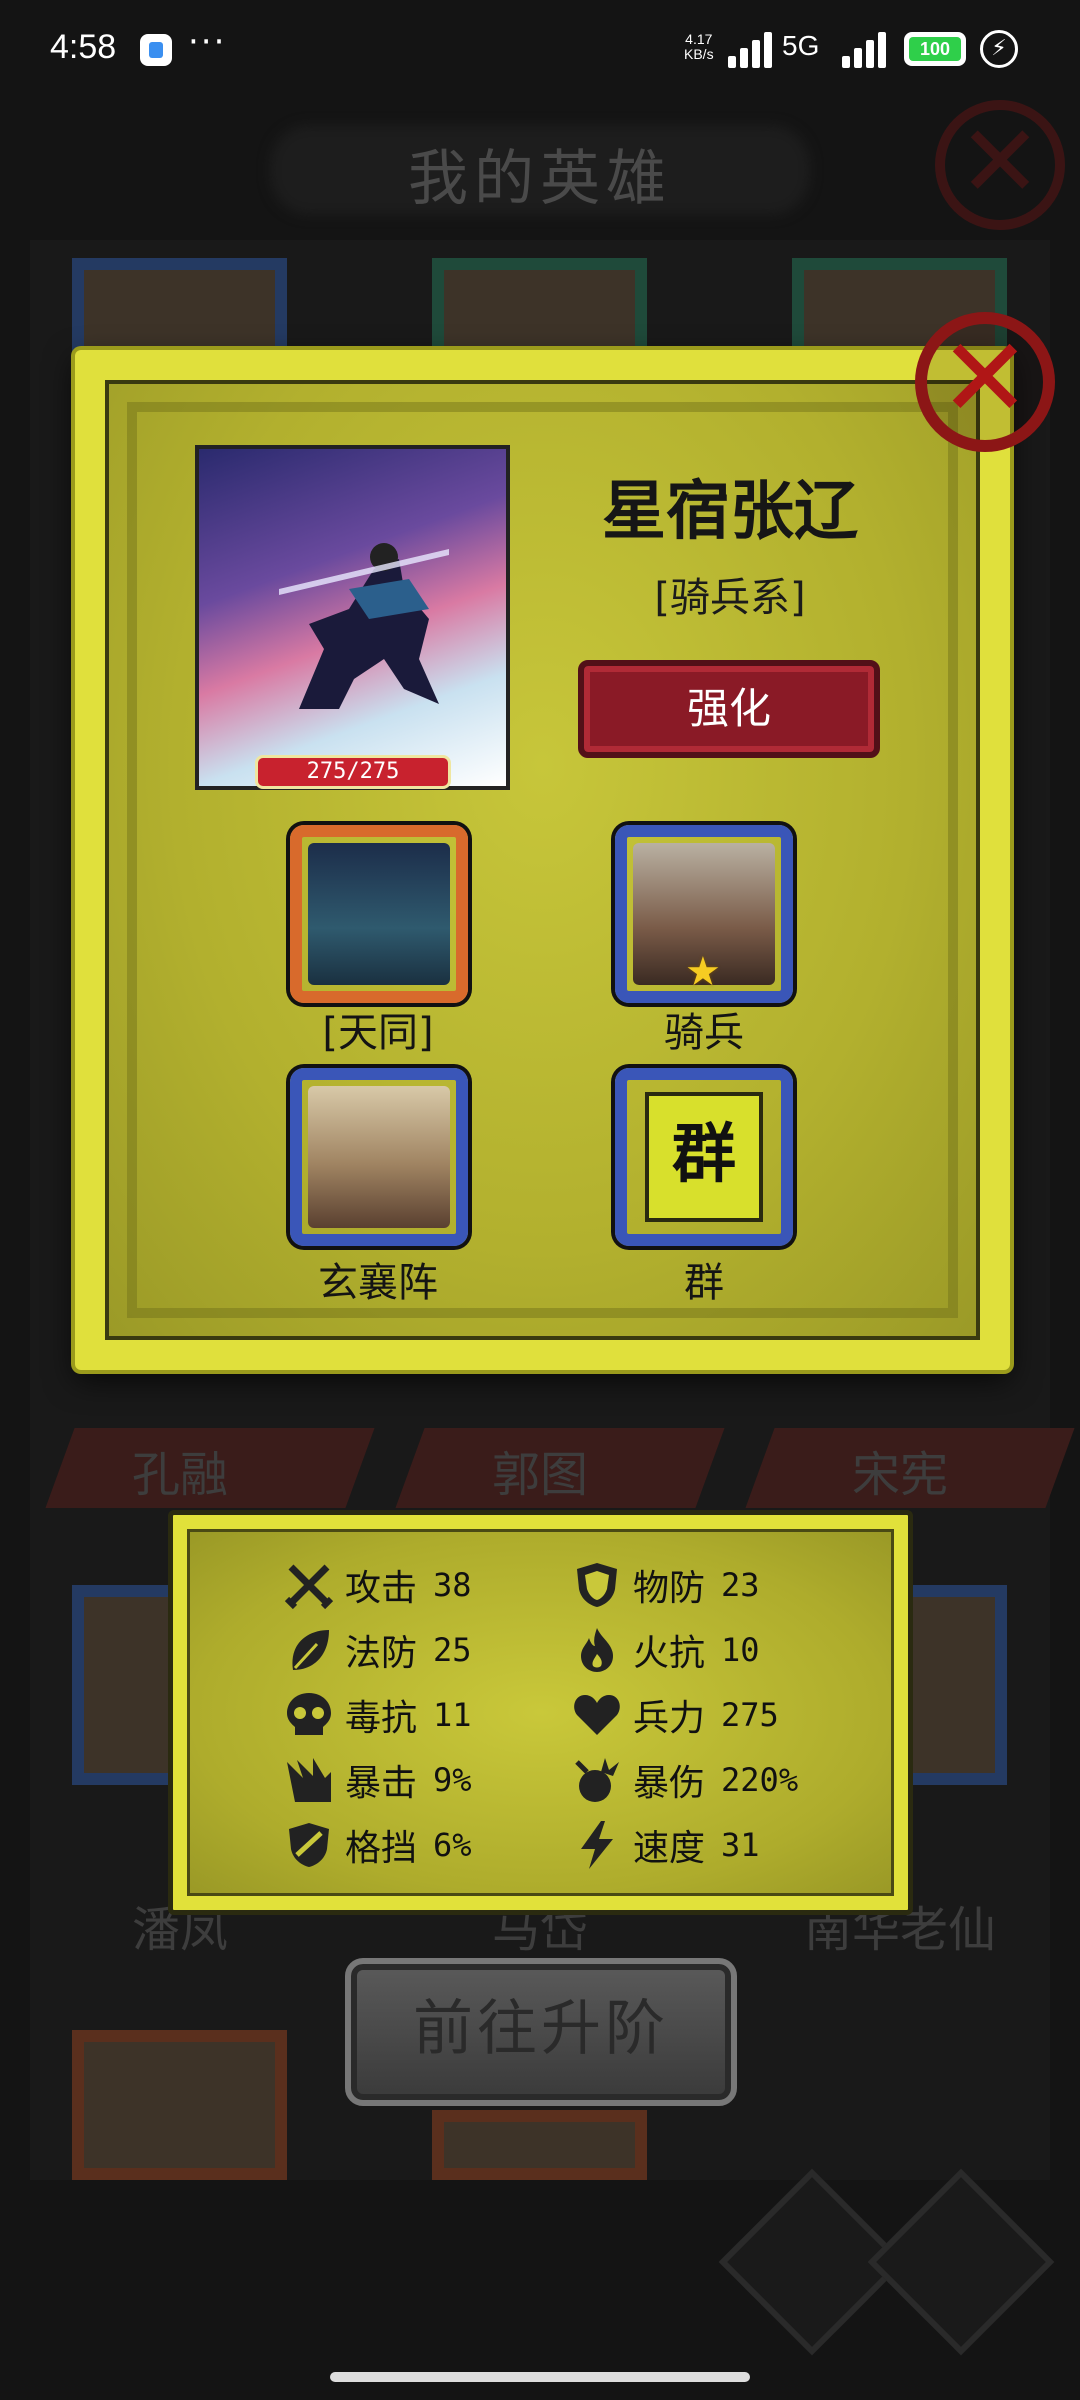  I want to click on upgrade-button: 强化, so click(729, 709).